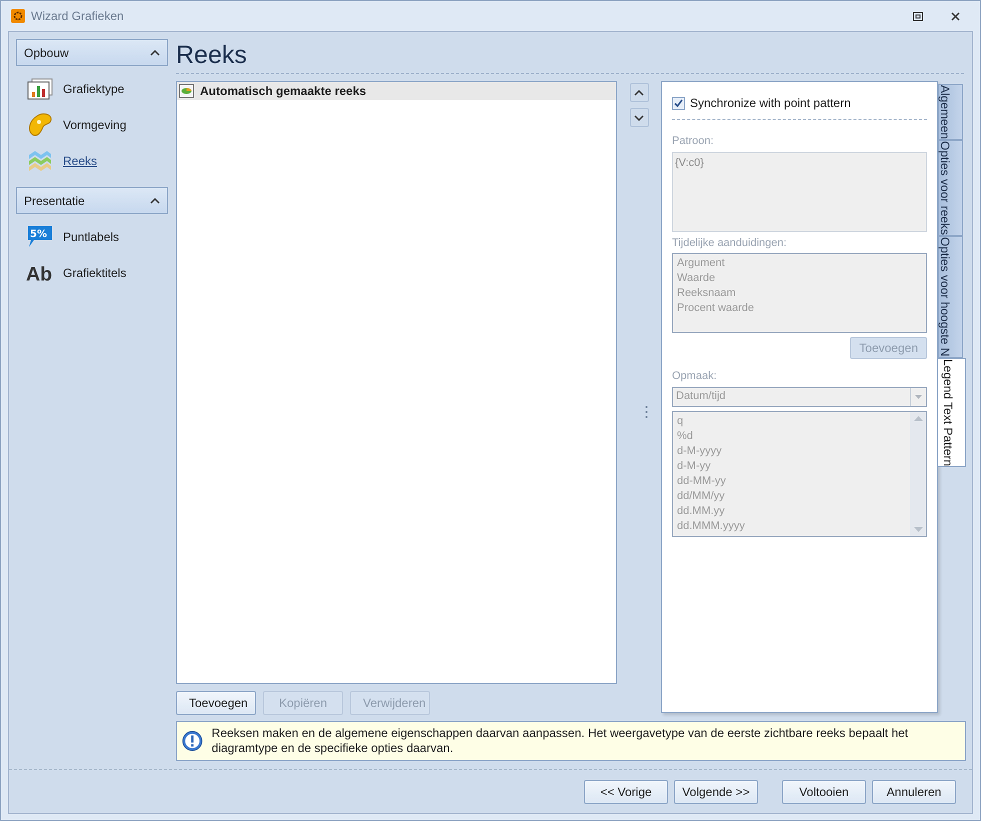 This screenshot has height=821, width=981. Describe the element at coordinates (91, 237) in the screenshot. I see `nav-link: Puntlabels` at that location.